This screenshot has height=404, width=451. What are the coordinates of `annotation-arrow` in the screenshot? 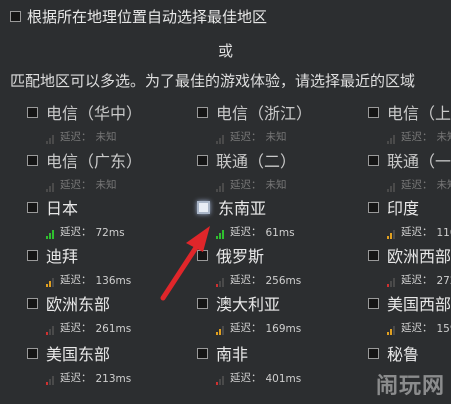 It's located at (185, 263).